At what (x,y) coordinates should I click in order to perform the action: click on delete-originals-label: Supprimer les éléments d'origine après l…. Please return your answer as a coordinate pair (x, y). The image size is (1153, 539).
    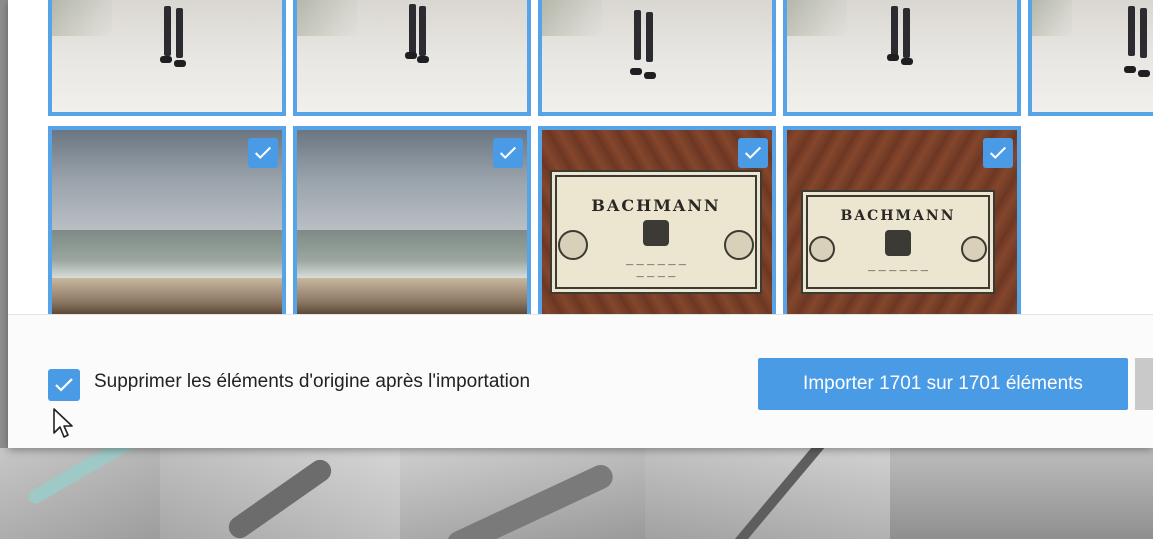
    Looking at the image, I should click on (312, 382).